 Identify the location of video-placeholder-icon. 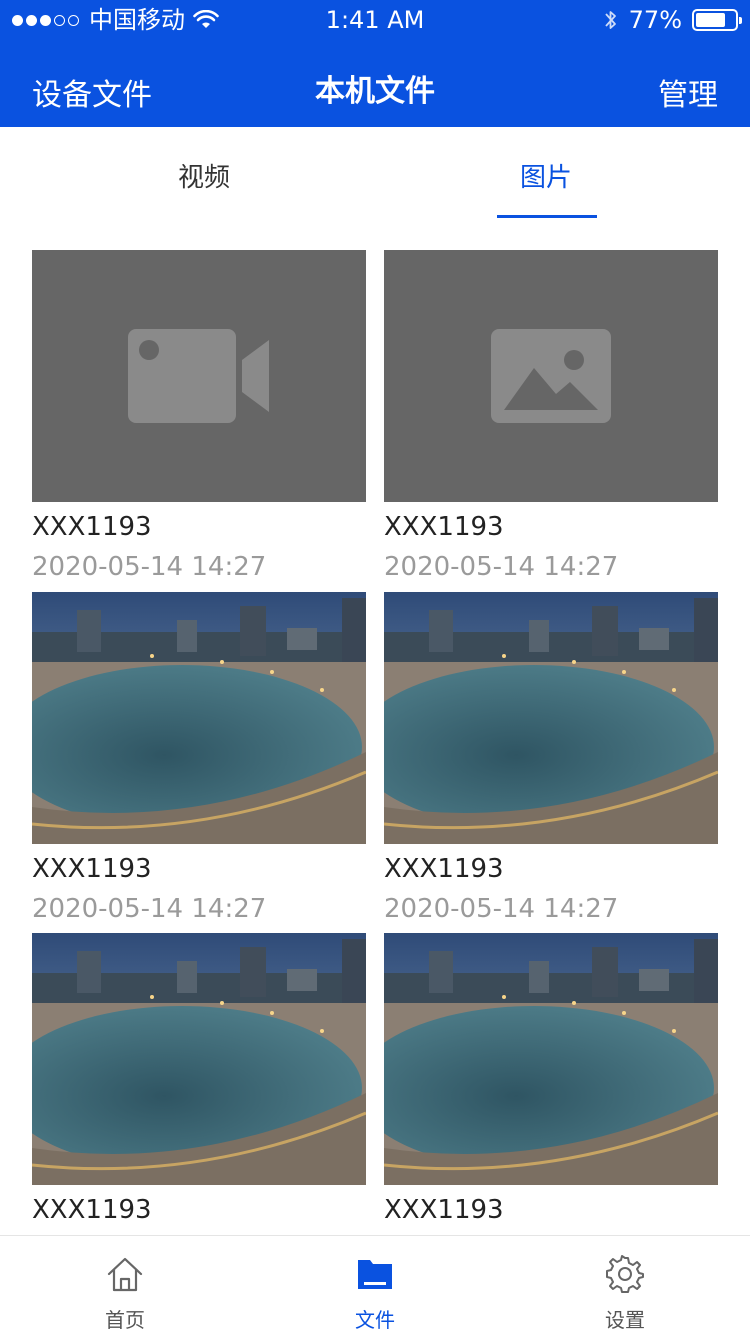
(198, 376).